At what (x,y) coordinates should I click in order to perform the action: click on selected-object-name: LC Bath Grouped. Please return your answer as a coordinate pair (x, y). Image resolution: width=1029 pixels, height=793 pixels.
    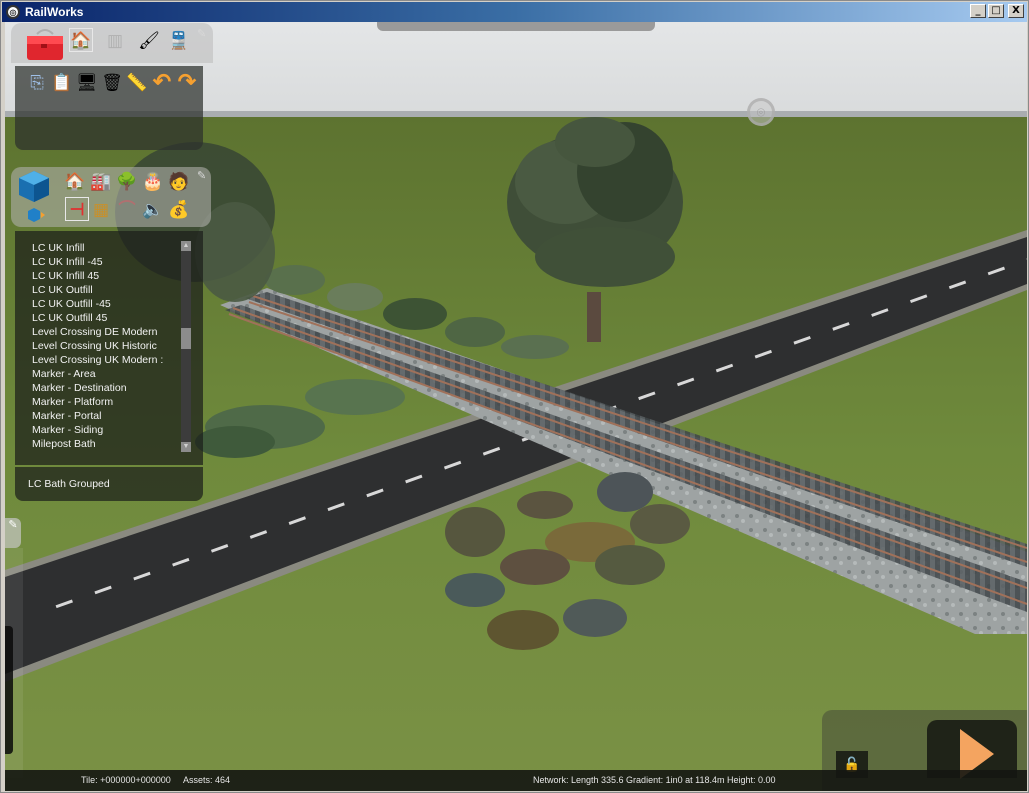
    Looking at the image, I should click on (69, 484).